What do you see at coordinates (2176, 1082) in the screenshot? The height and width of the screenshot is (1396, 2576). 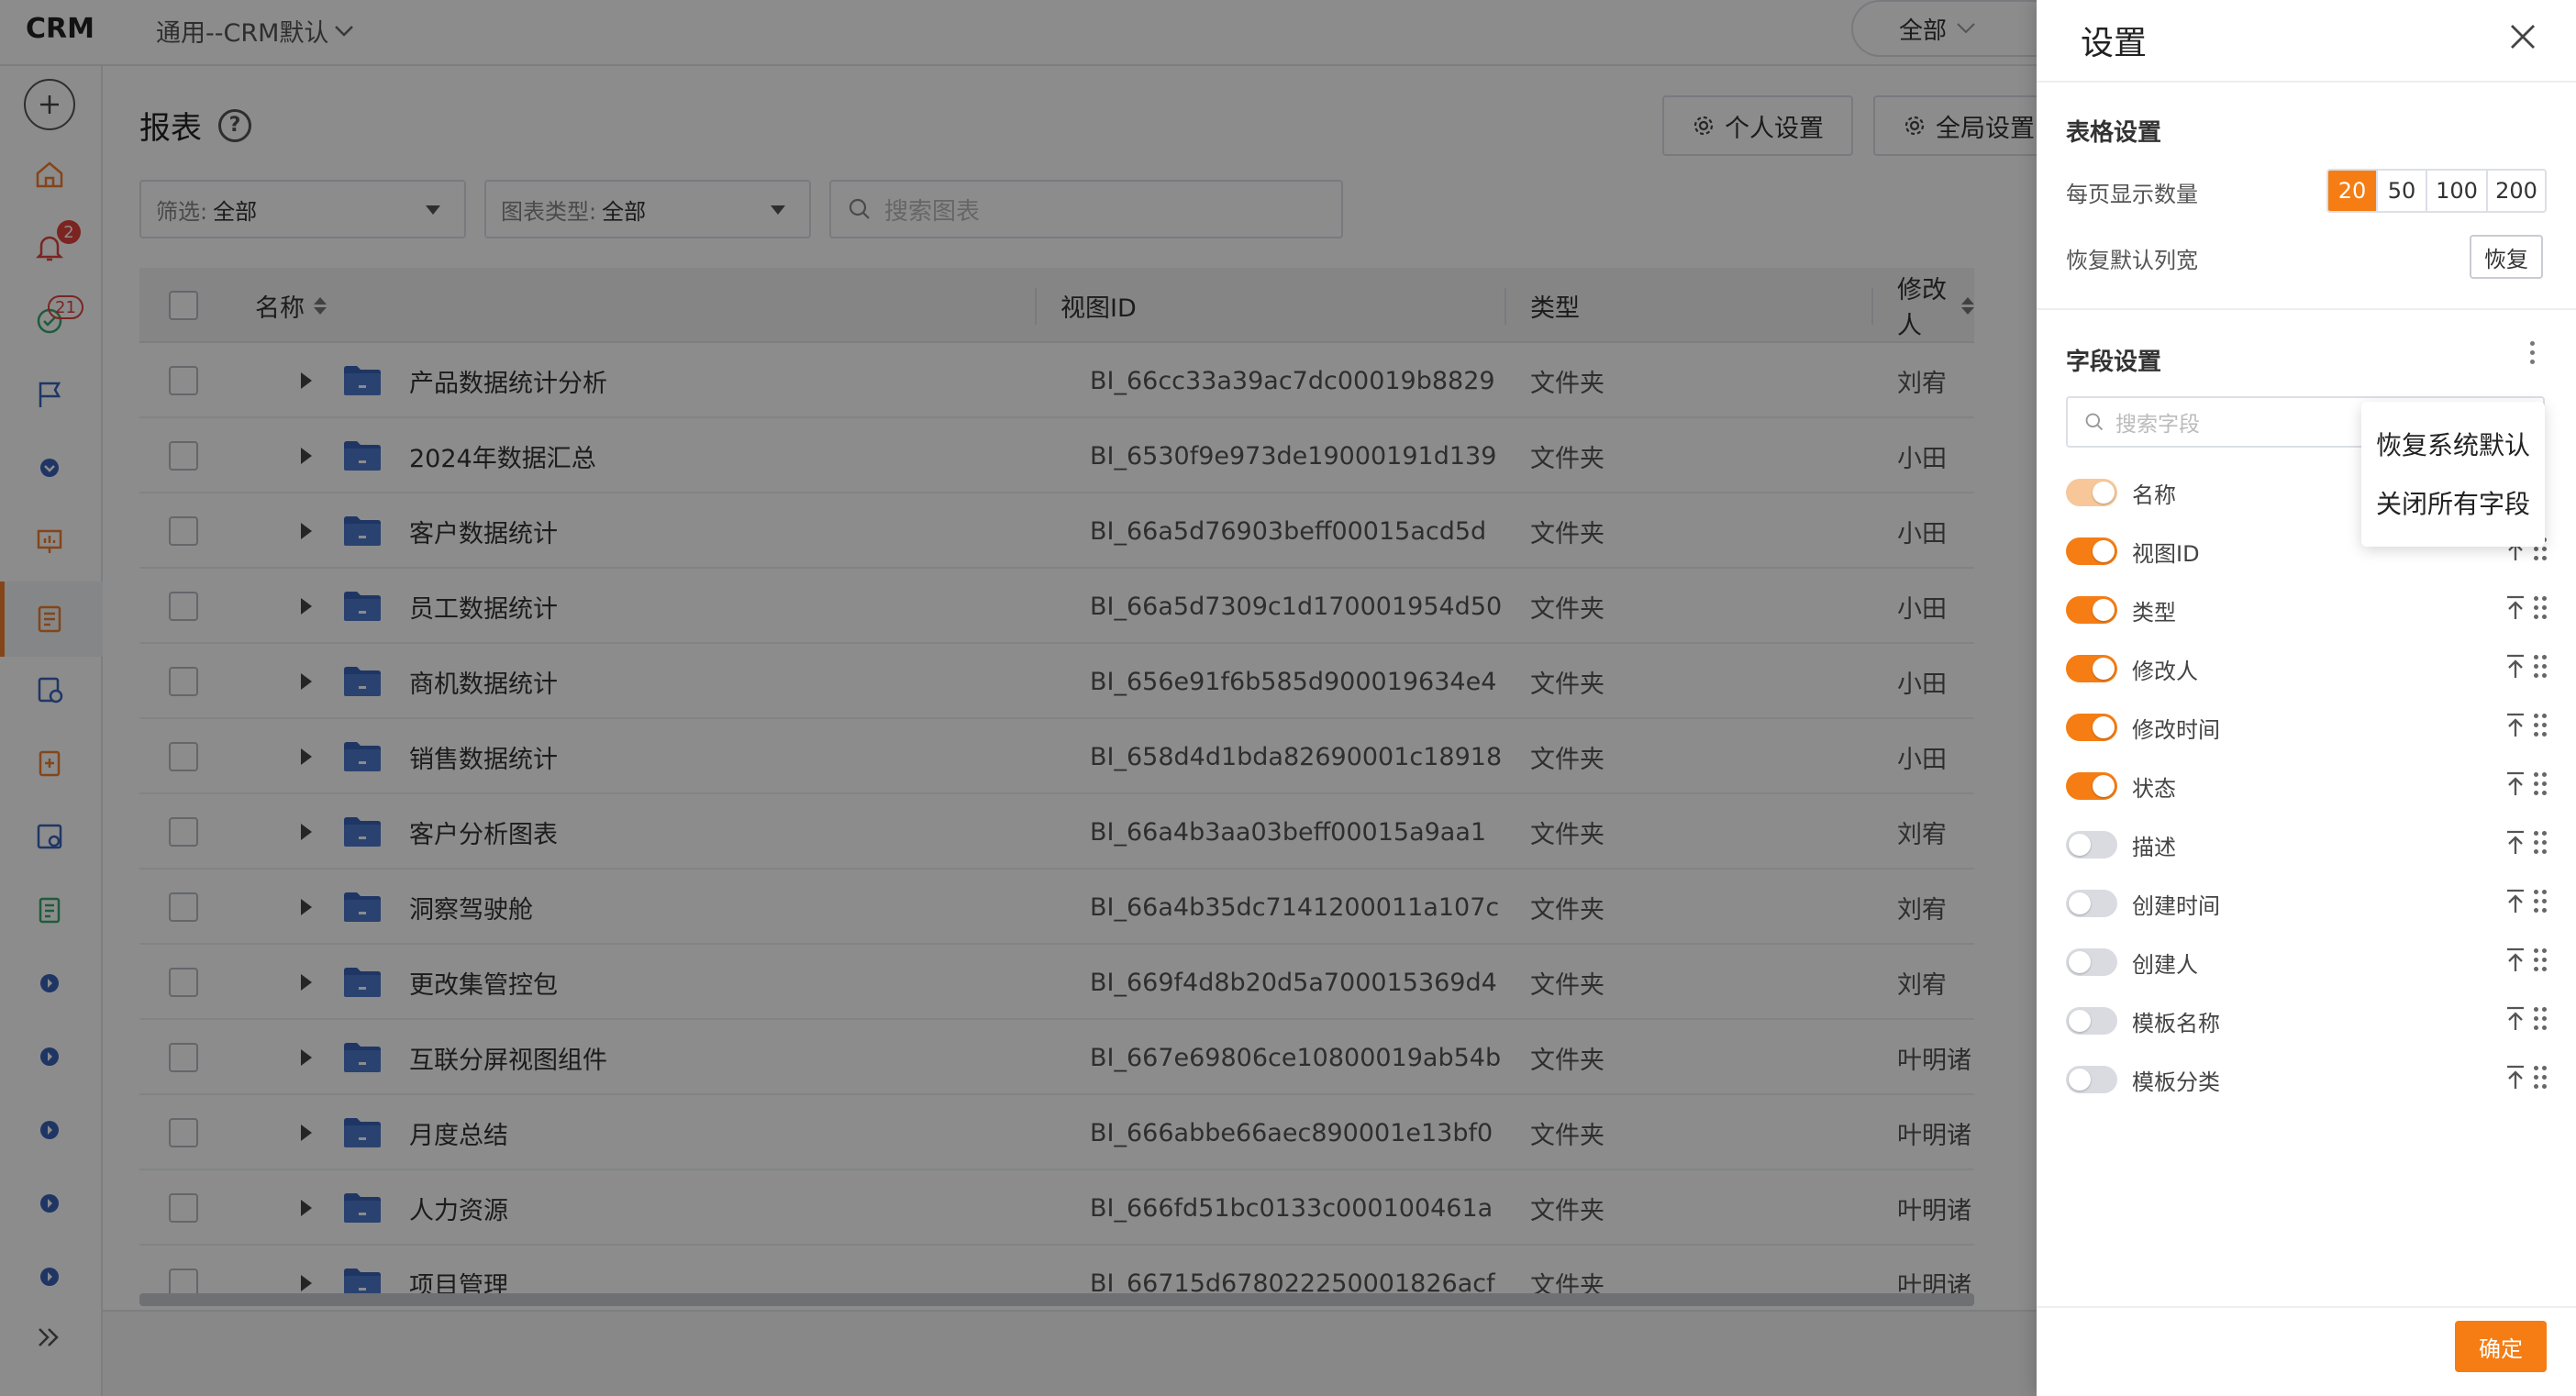 I see `field-name: 模板分类` at bounding box center [2176, 1082].